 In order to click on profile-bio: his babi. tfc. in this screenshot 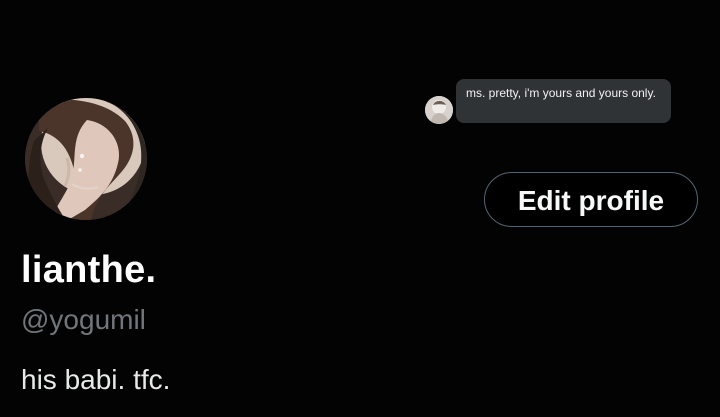, I will do `click(96, 379)`.